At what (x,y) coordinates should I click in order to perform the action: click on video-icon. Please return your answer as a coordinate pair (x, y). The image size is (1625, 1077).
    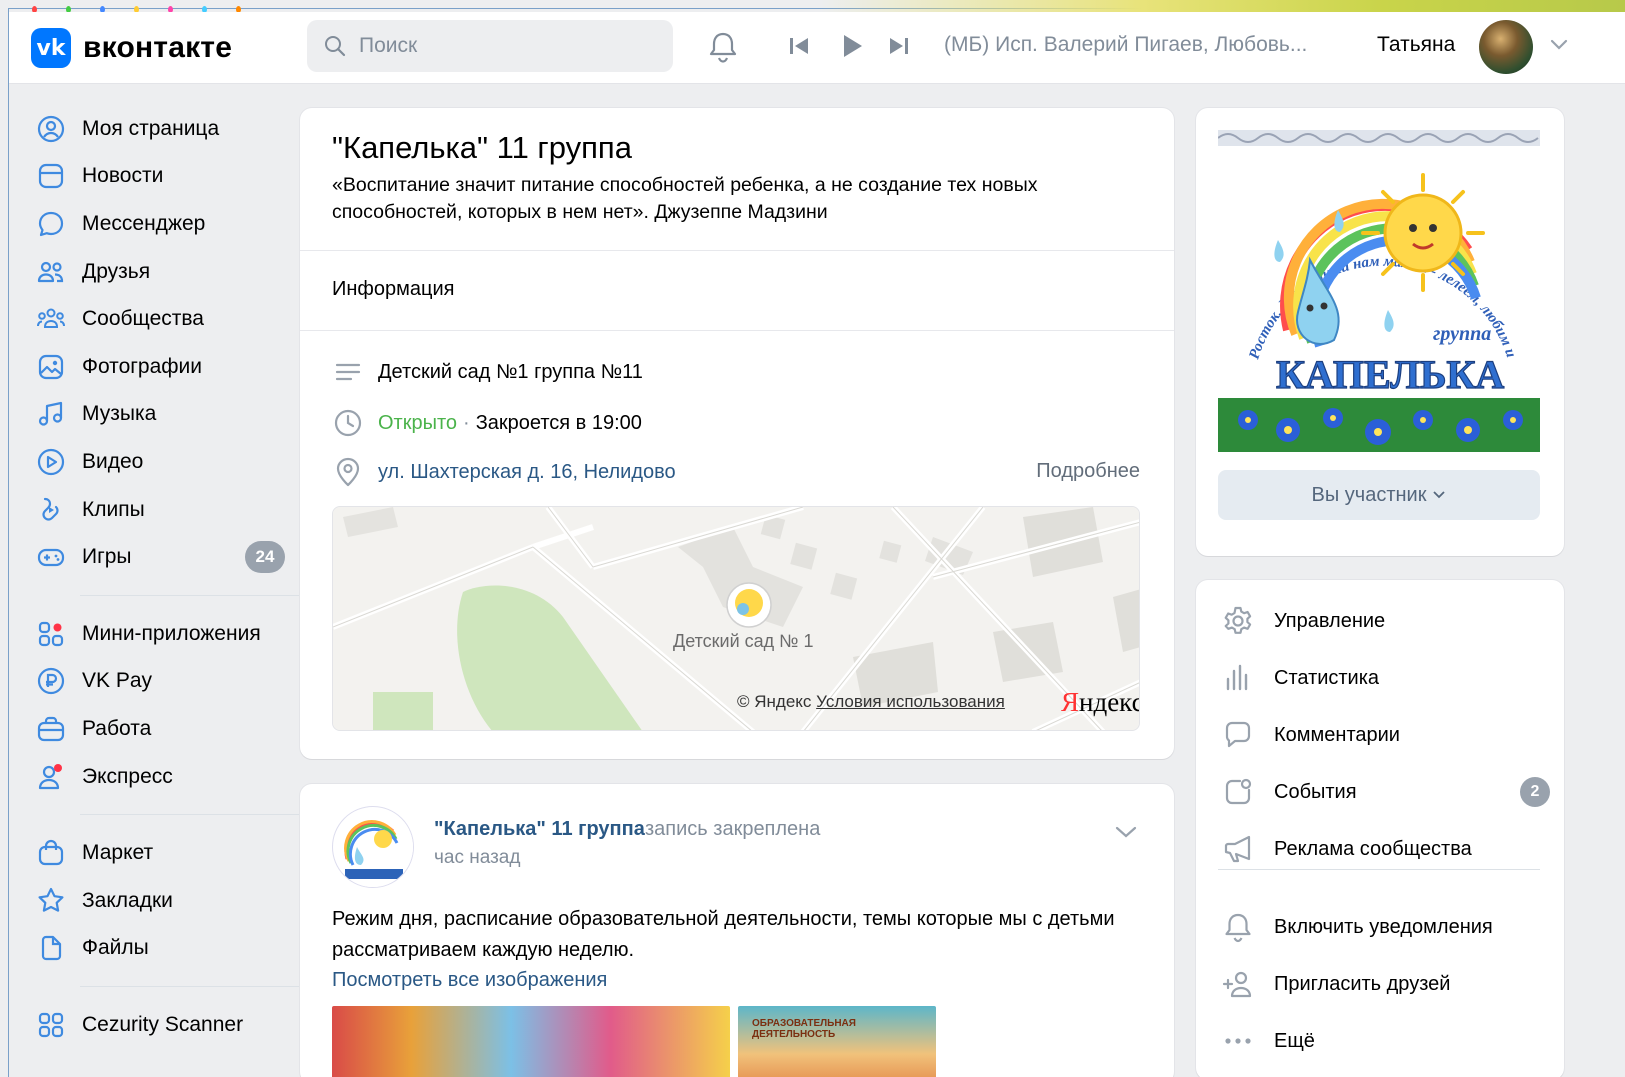
    Looking at the image, I should click on (51, 462).